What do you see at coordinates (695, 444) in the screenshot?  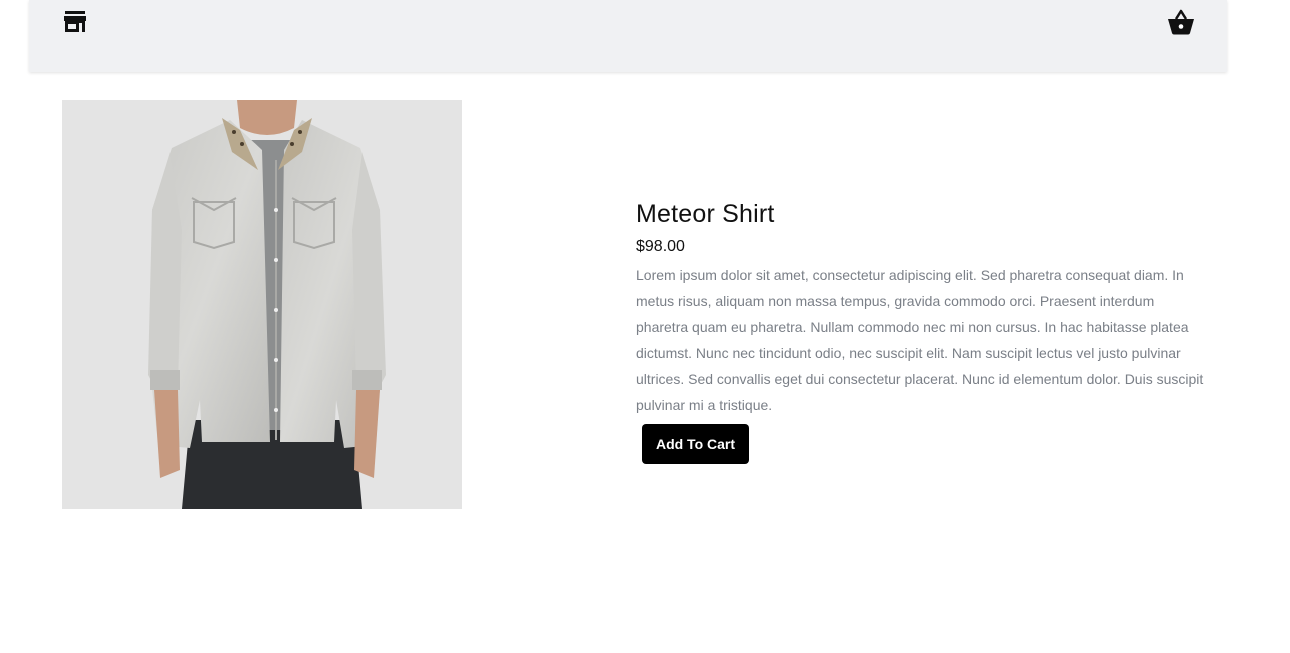 I see `add-to-cart-button: Add To Cart` at bounding box center [695, 444].